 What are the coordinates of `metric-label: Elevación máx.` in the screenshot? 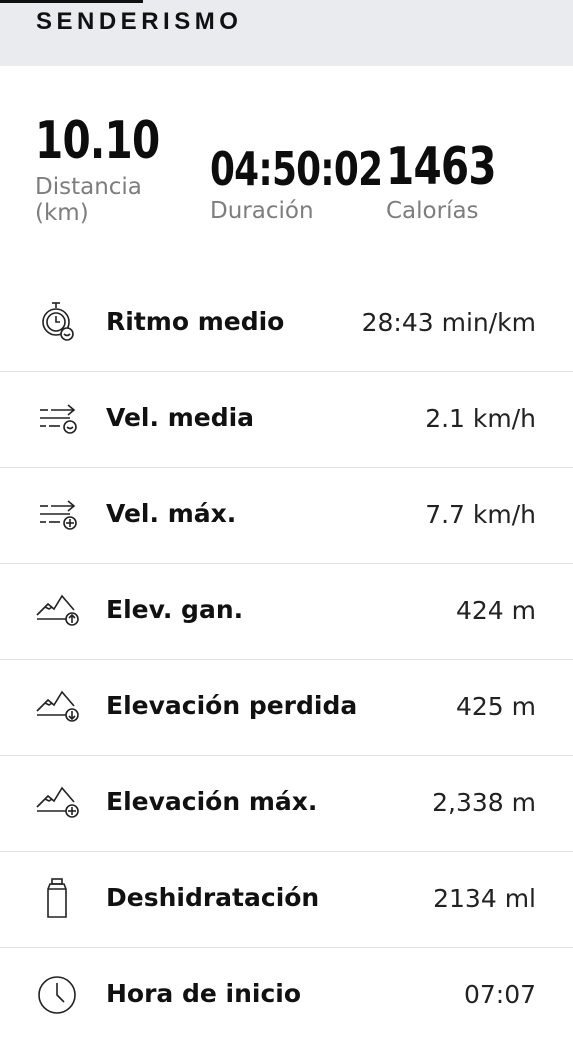 It's located at (212, 801).